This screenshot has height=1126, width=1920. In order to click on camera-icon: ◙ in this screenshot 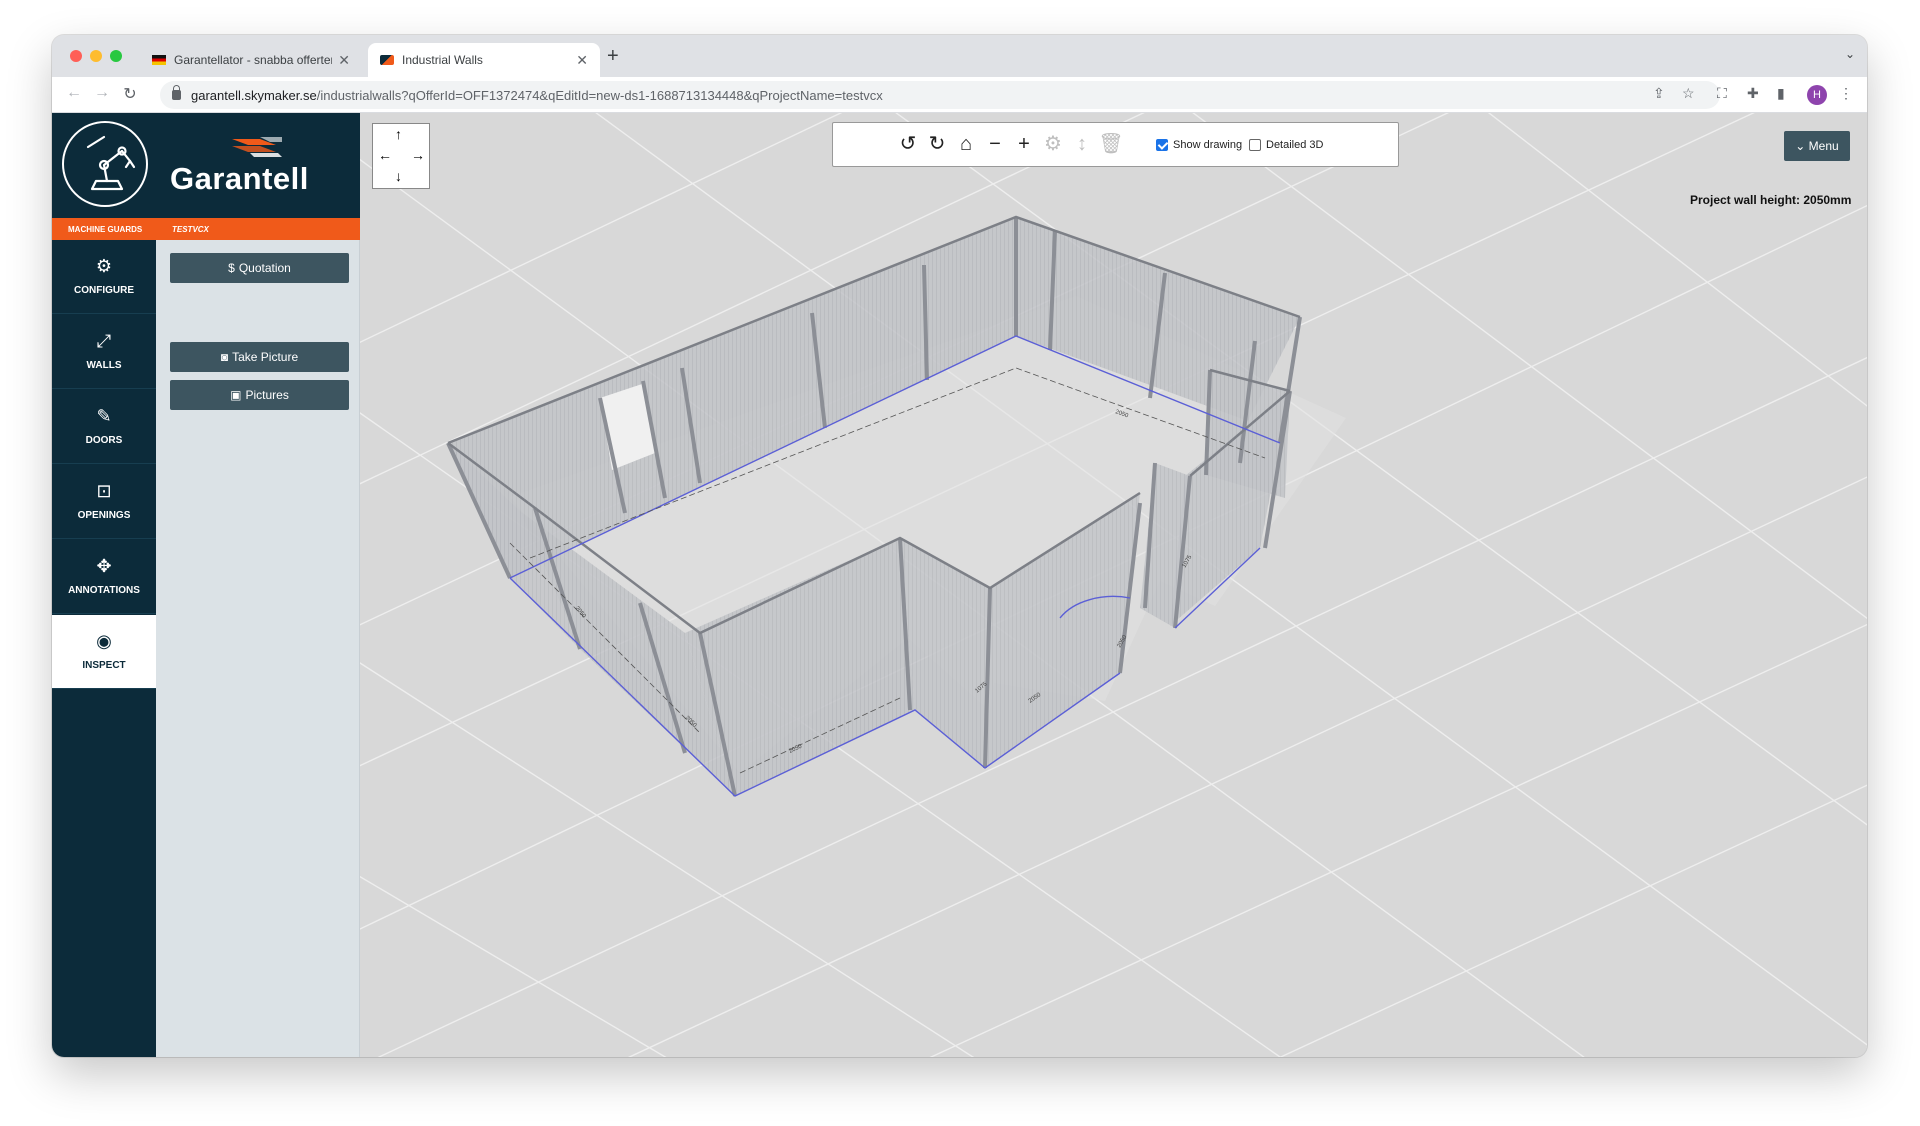, I will do `click(224, 357)`.